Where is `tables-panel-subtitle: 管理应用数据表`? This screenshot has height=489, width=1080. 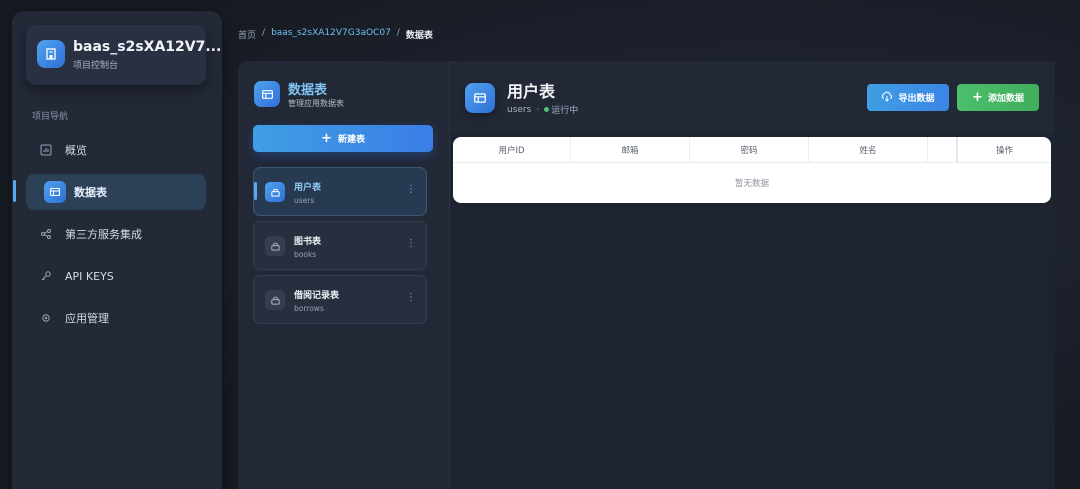 tables-panel-subtitle: 管理应用数据表 is located at coordinates (316, 103).